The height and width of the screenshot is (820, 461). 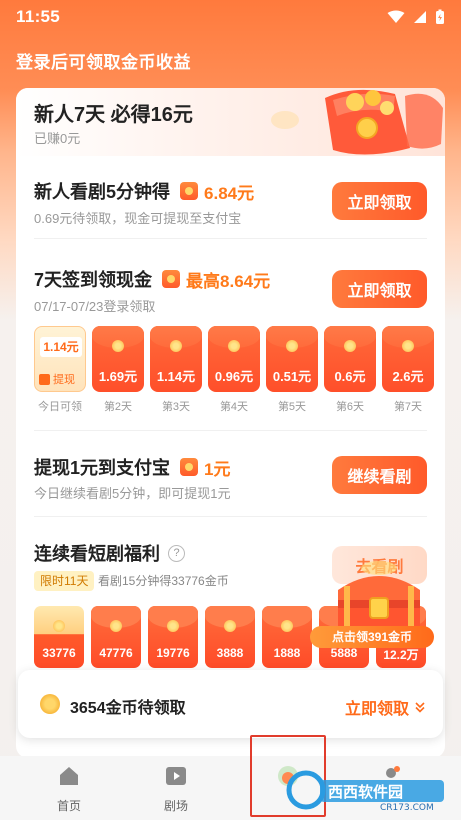 What do you see at coordinates (60, 407) in the screenshot?
I see `day-label: 今日可领` at bounding box center [60, 407].